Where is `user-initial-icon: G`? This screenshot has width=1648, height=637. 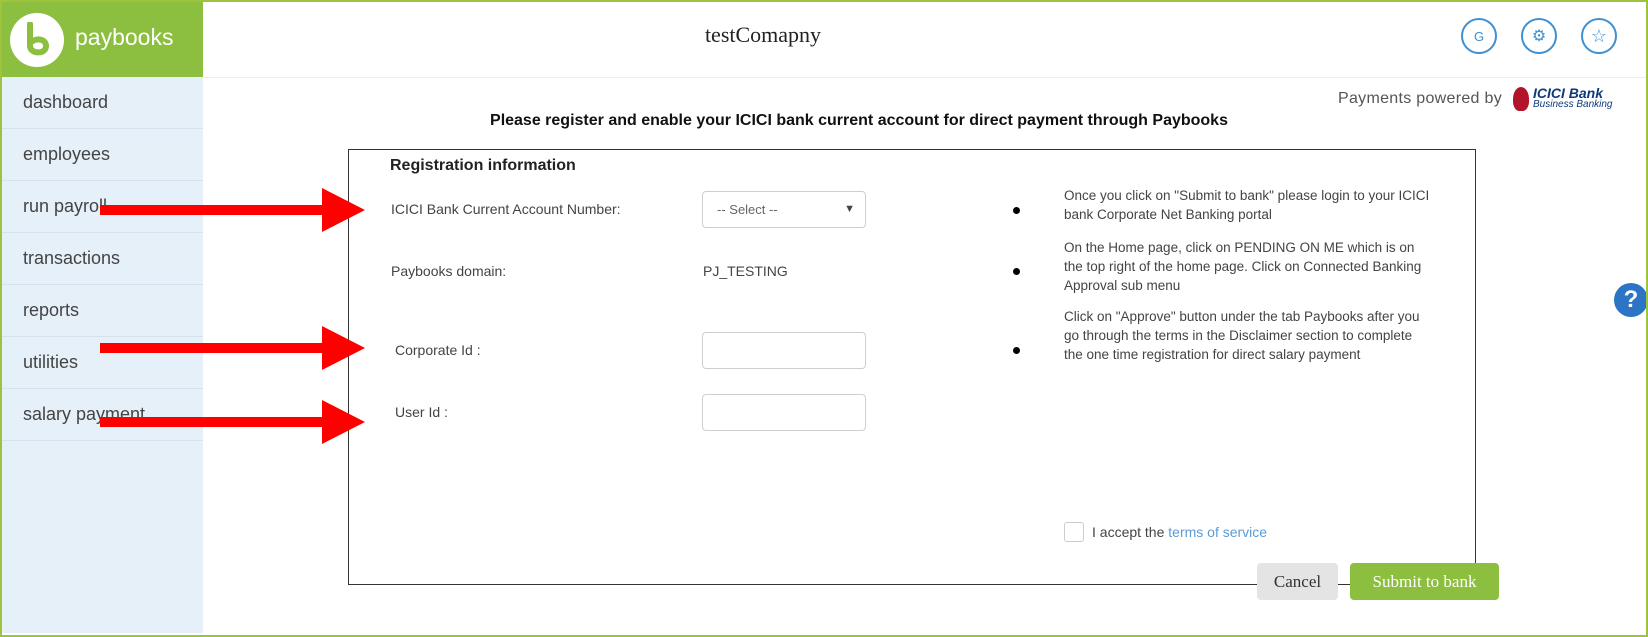
user-initial-icon: G is located at coordinates (1479, 36).